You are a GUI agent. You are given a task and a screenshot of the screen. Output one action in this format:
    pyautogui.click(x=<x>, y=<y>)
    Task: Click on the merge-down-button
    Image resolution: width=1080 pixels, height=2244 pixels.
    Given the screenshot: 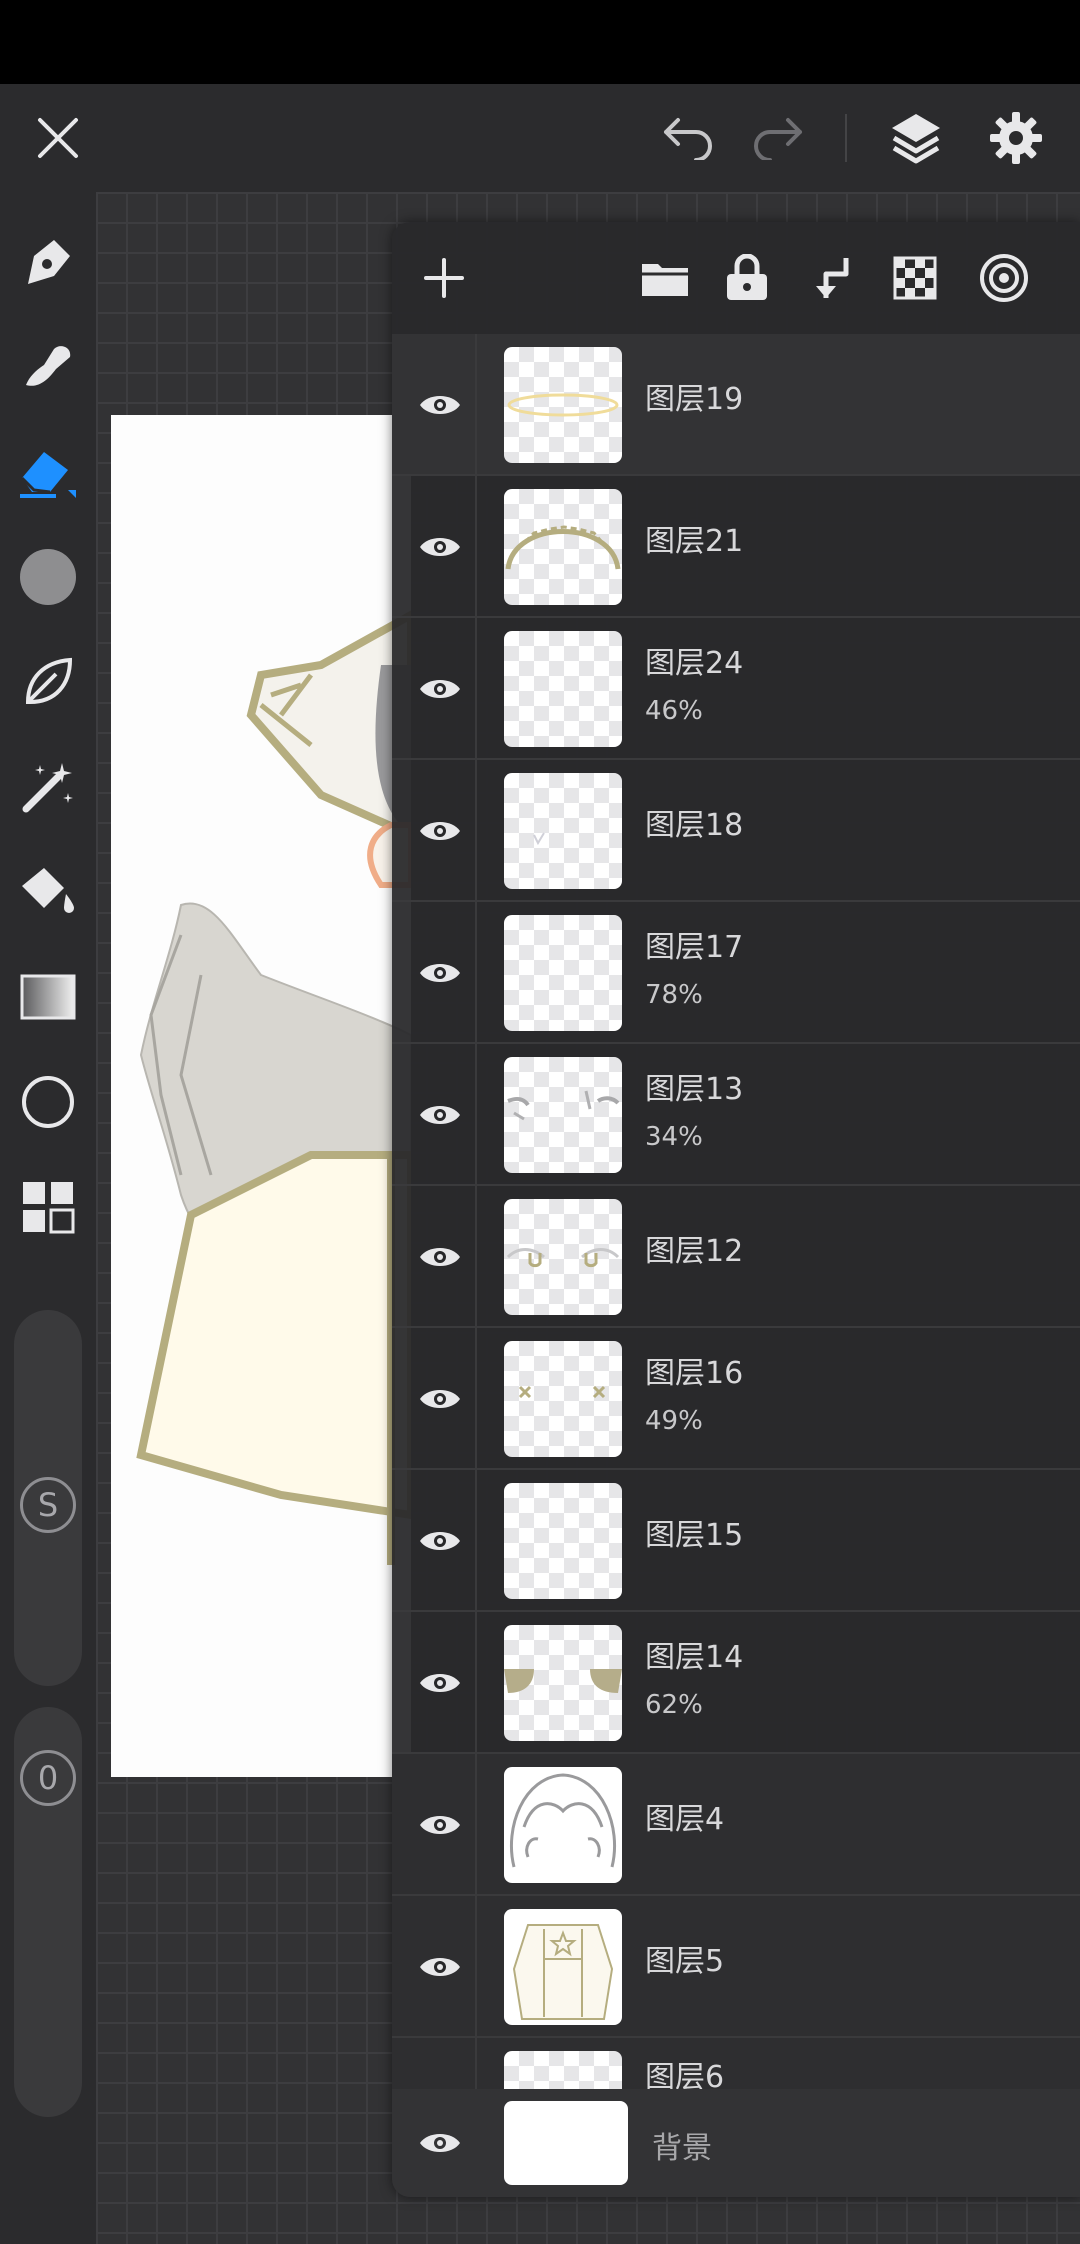 What is the action you would take?
    pyautogui.click(x=832, y=278)
    